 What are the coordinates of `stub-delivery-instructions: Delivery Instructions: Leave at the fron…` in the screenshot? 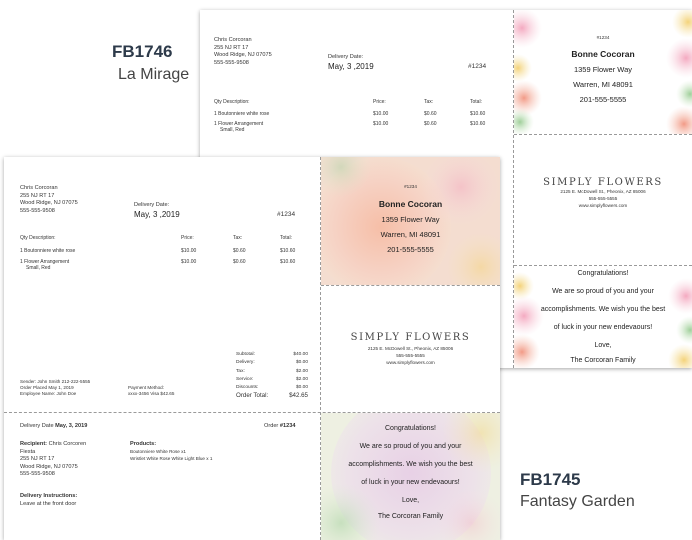 It's located at (49, 500).